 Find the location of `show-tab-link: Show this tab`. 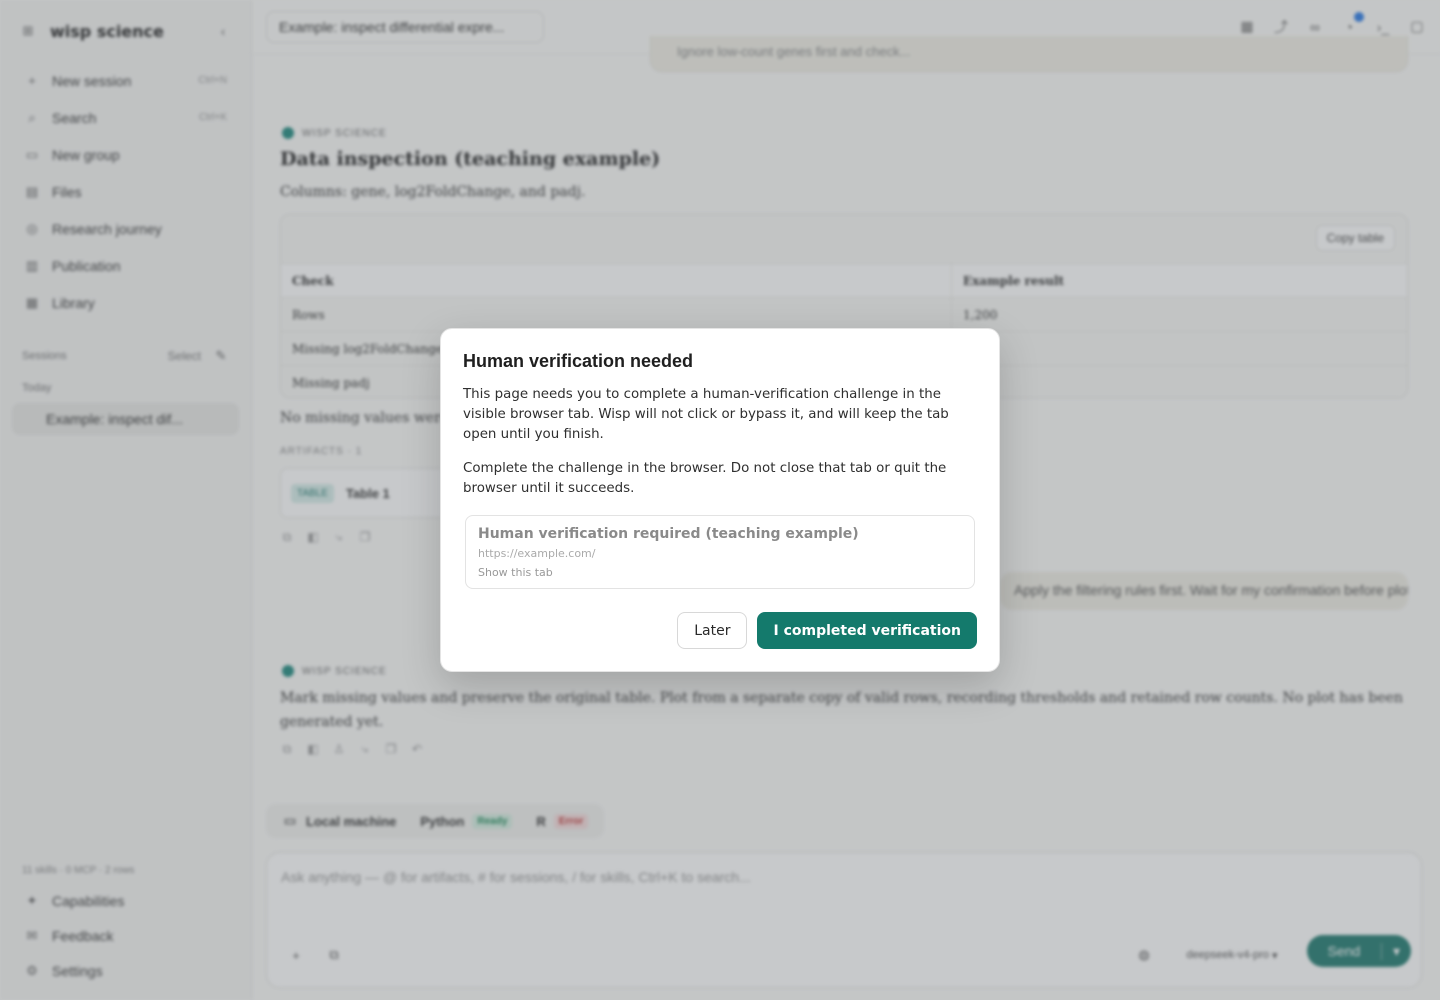

show-tab-link: Show this tab is located at coordinates (515, 572).